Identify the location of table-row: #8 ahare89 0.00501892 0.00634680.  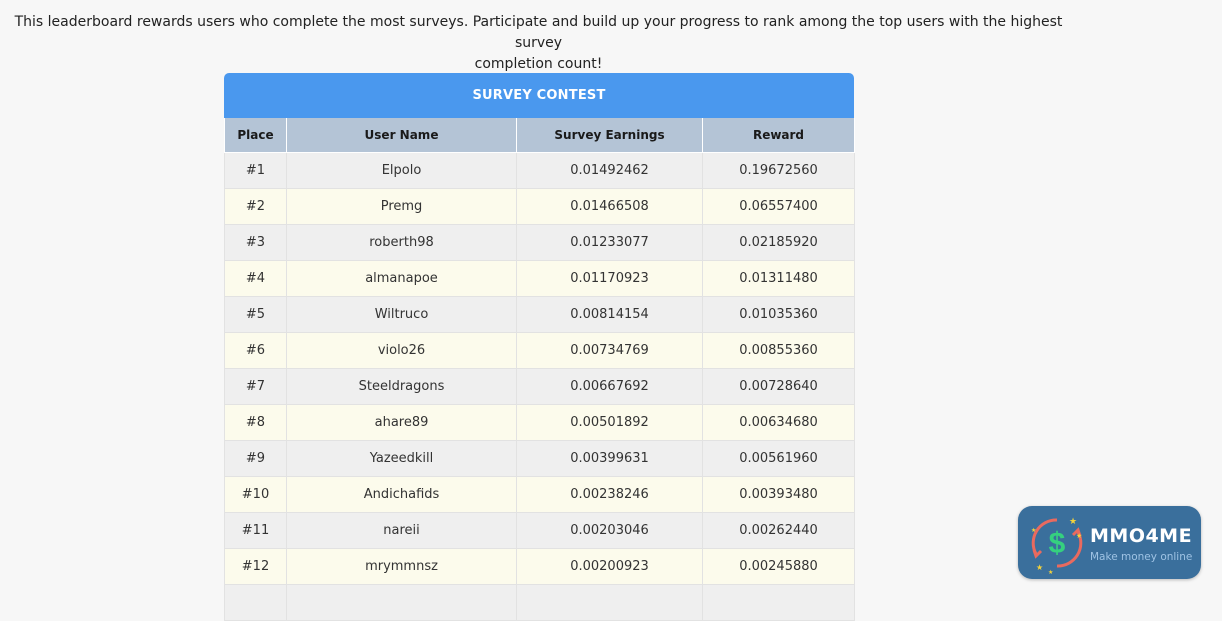
(539, 422).